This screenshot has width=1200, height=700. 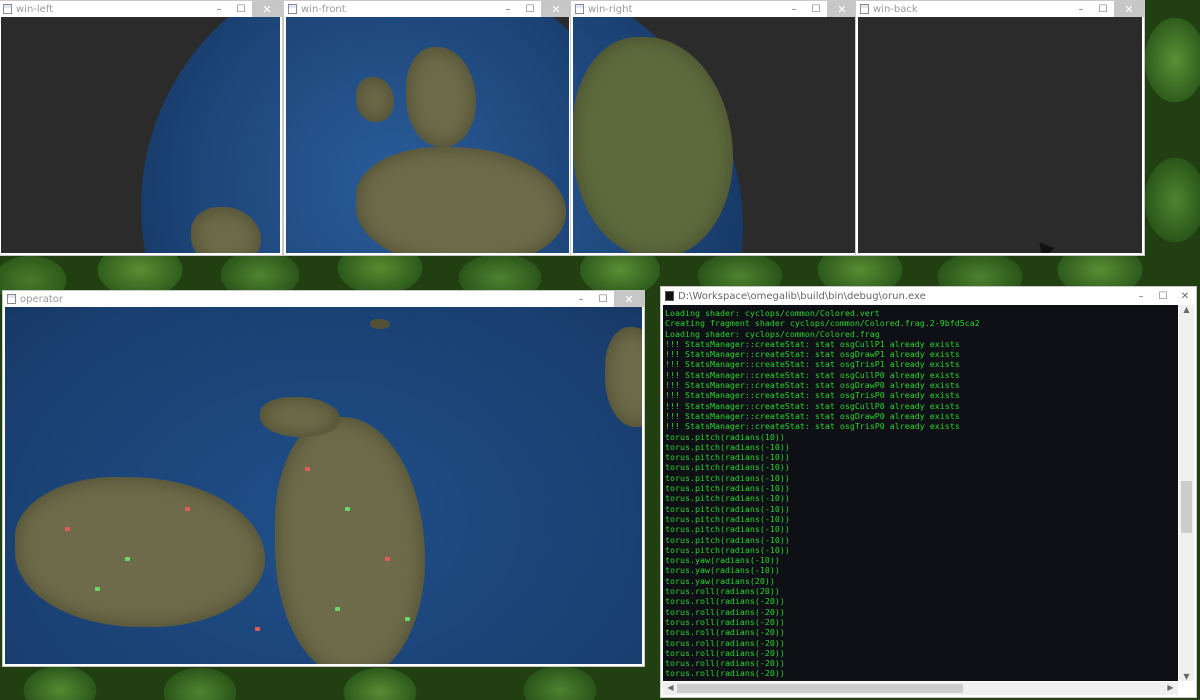 What do you see at coordinates (653, 145) in the screenshot?
I see `land-mass` at bounding box center [653, 145].